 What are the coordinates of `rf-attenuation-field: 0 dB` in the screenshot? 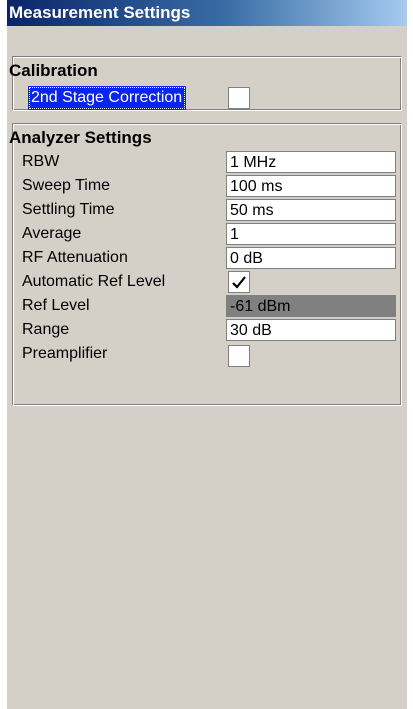 It's located at (311, 258).